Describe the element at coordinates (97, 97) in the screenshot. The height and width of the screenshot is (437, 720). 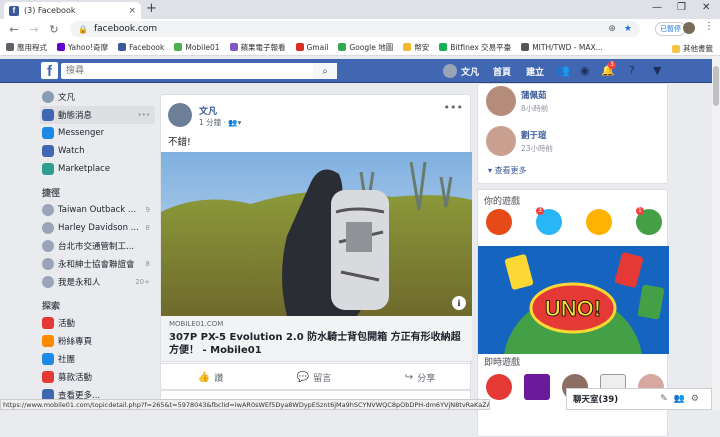
I see `left-nav-user: 文凡` at that location.